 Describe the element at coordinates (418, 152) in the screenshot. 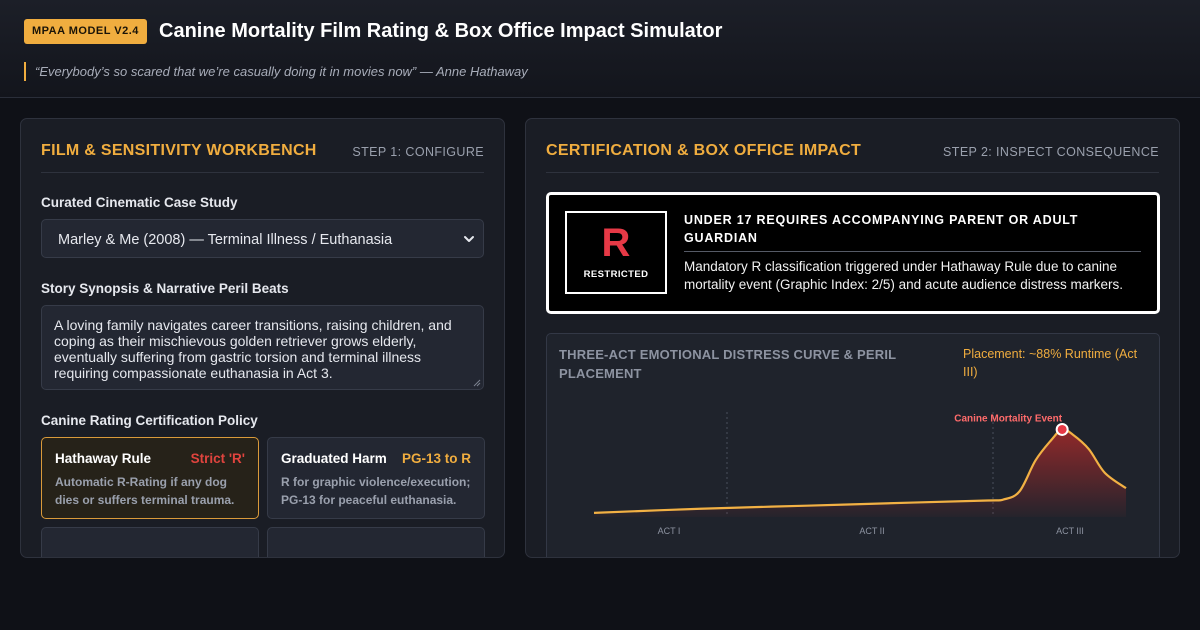

I see `step-label: STEP 1: CONFIGURE` at that location.